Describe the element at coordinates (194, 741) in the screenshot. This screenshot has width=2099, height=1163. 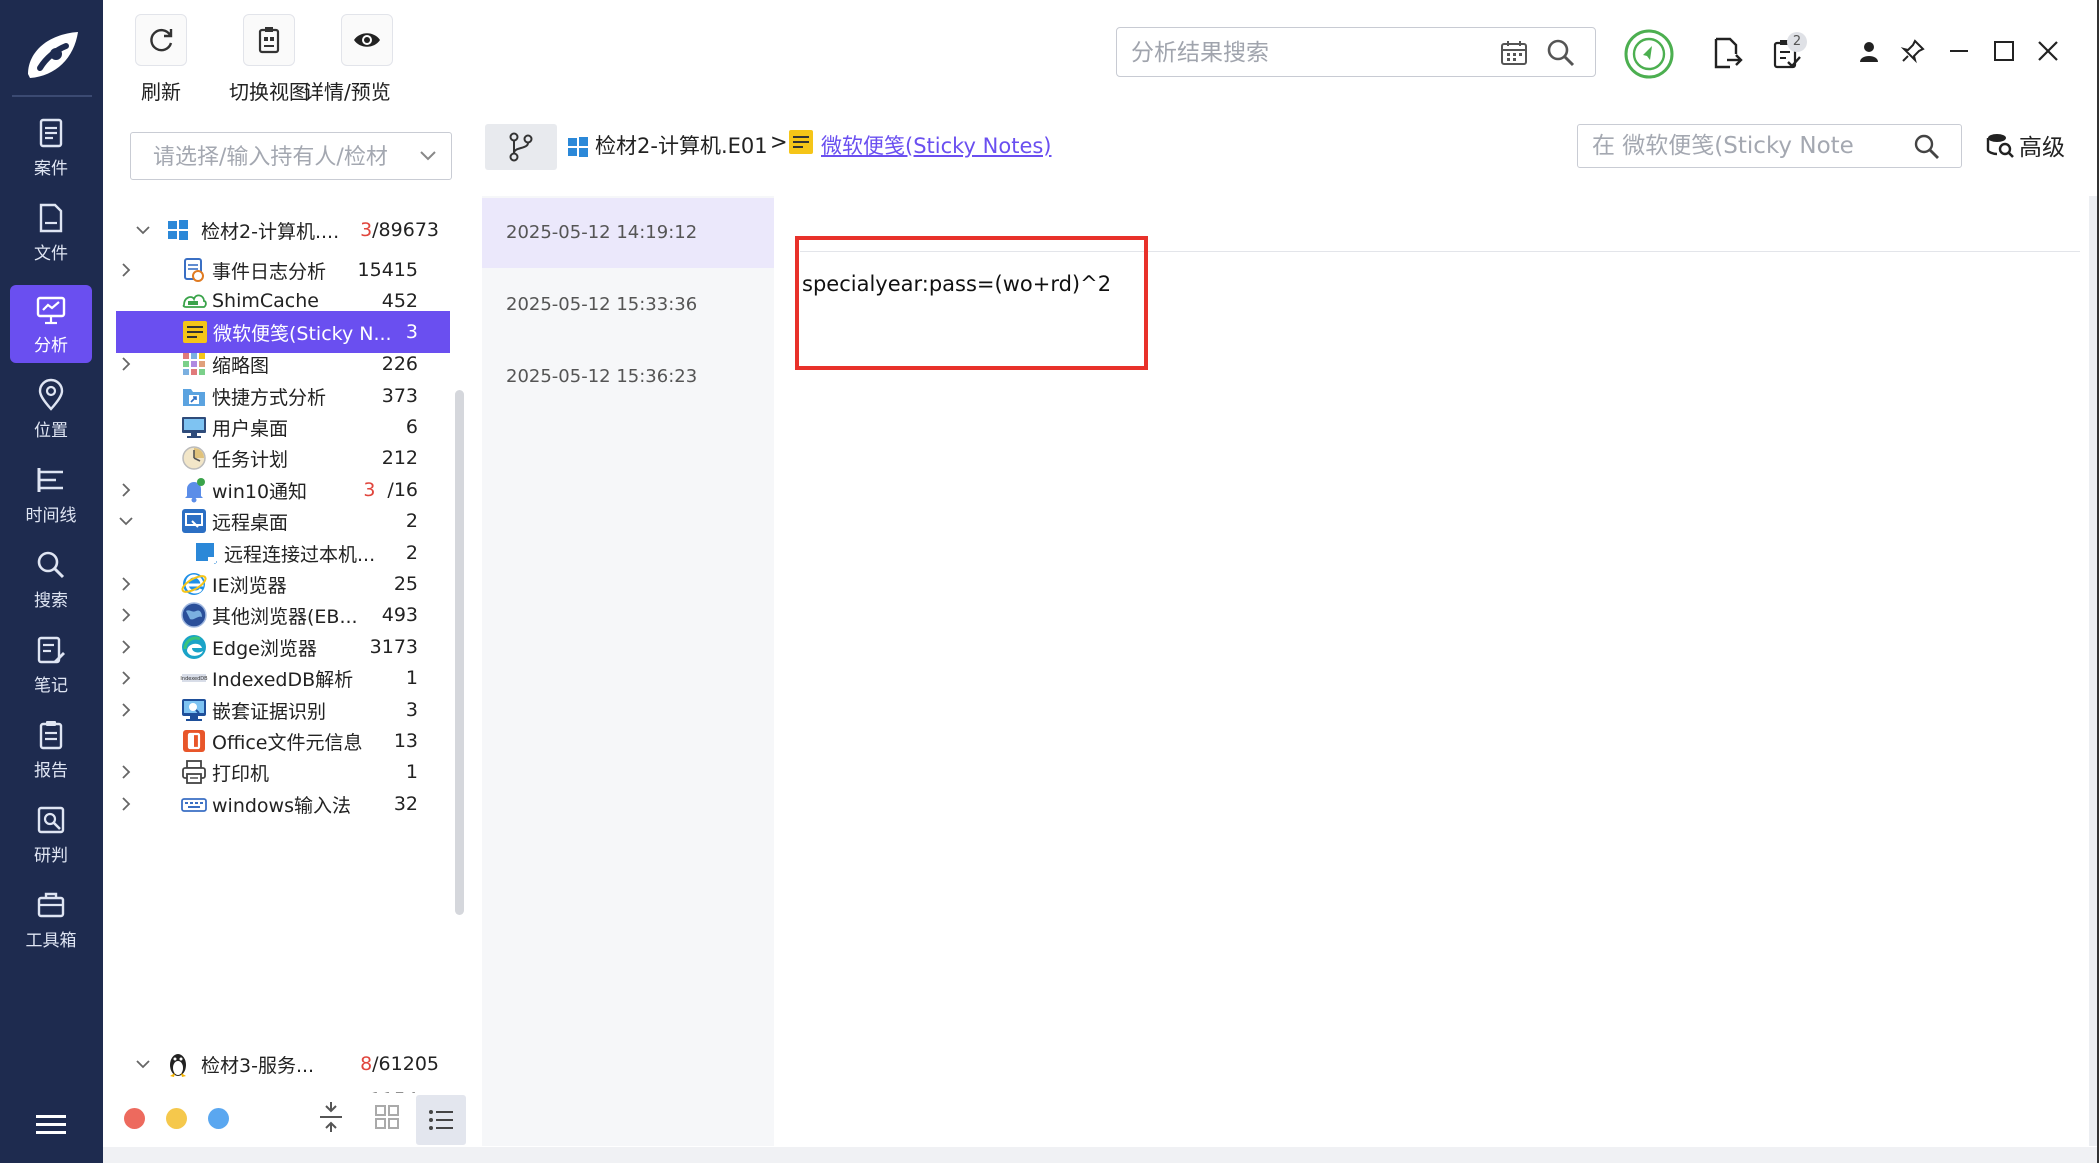
I see `office-icon` at that location.